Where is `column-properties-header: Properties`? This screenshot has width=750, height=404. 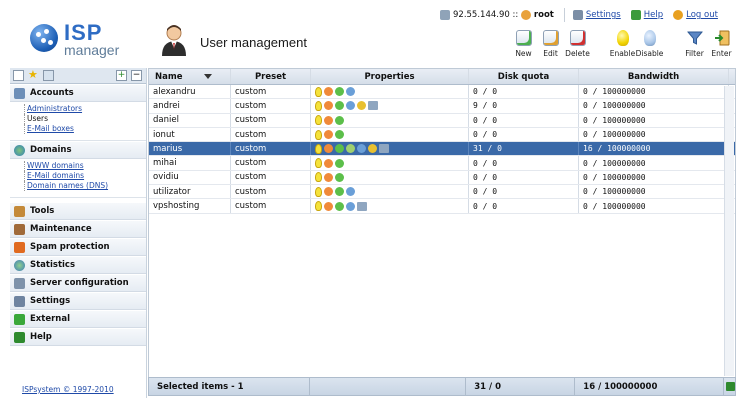 column-properties-header: Properties is located at coordinates (390, 76).